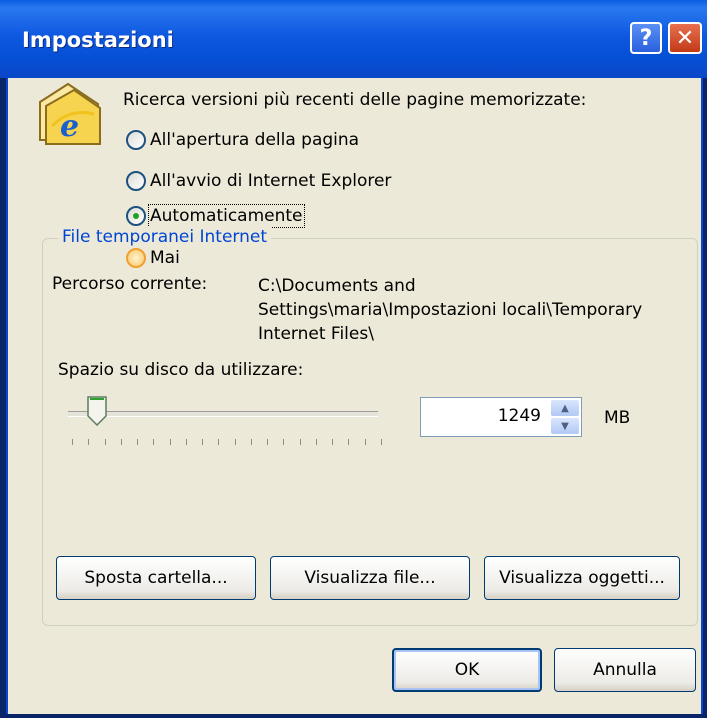 This screenshot has height=718, width=707. I want to click on close-icon: ✕, so click(685, 38).